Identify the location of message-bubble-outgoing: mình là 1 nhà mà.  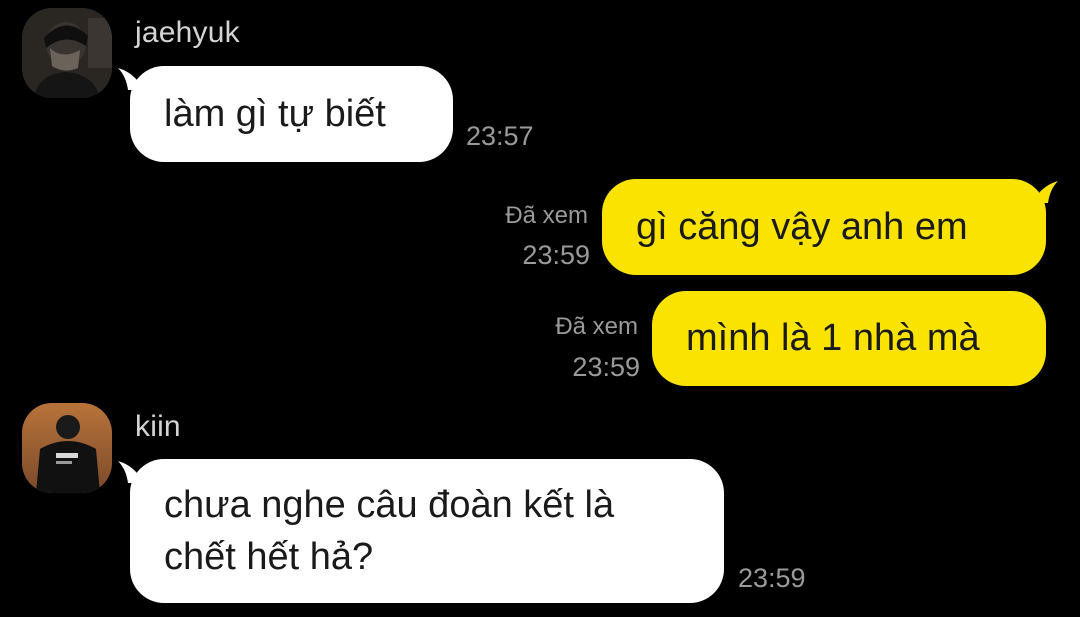
(849, 338).